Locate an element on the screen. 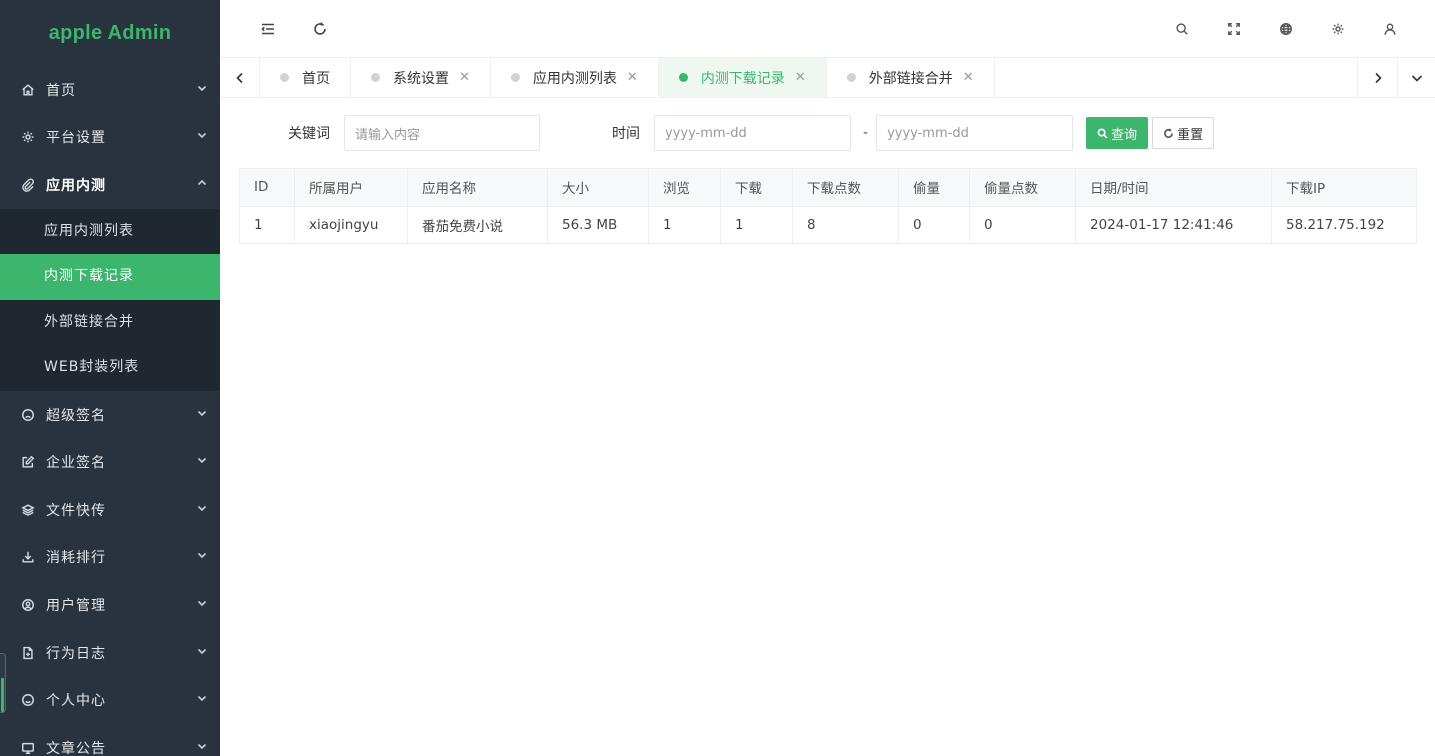  time-label: 时间 is located at coordinates (626, 134).